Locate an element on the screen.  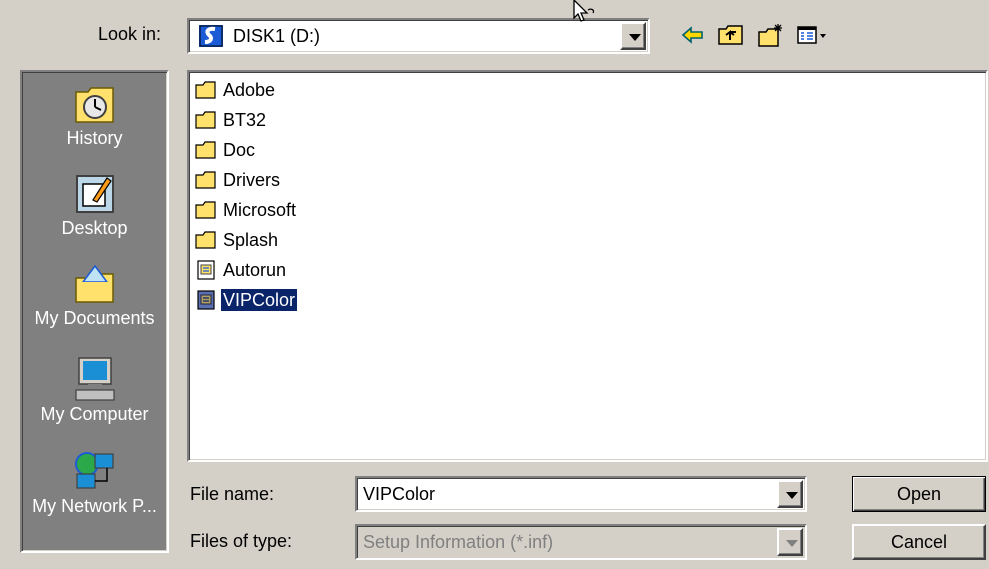
list-item-selected: VIPColor is located at coordinates (247, 300).